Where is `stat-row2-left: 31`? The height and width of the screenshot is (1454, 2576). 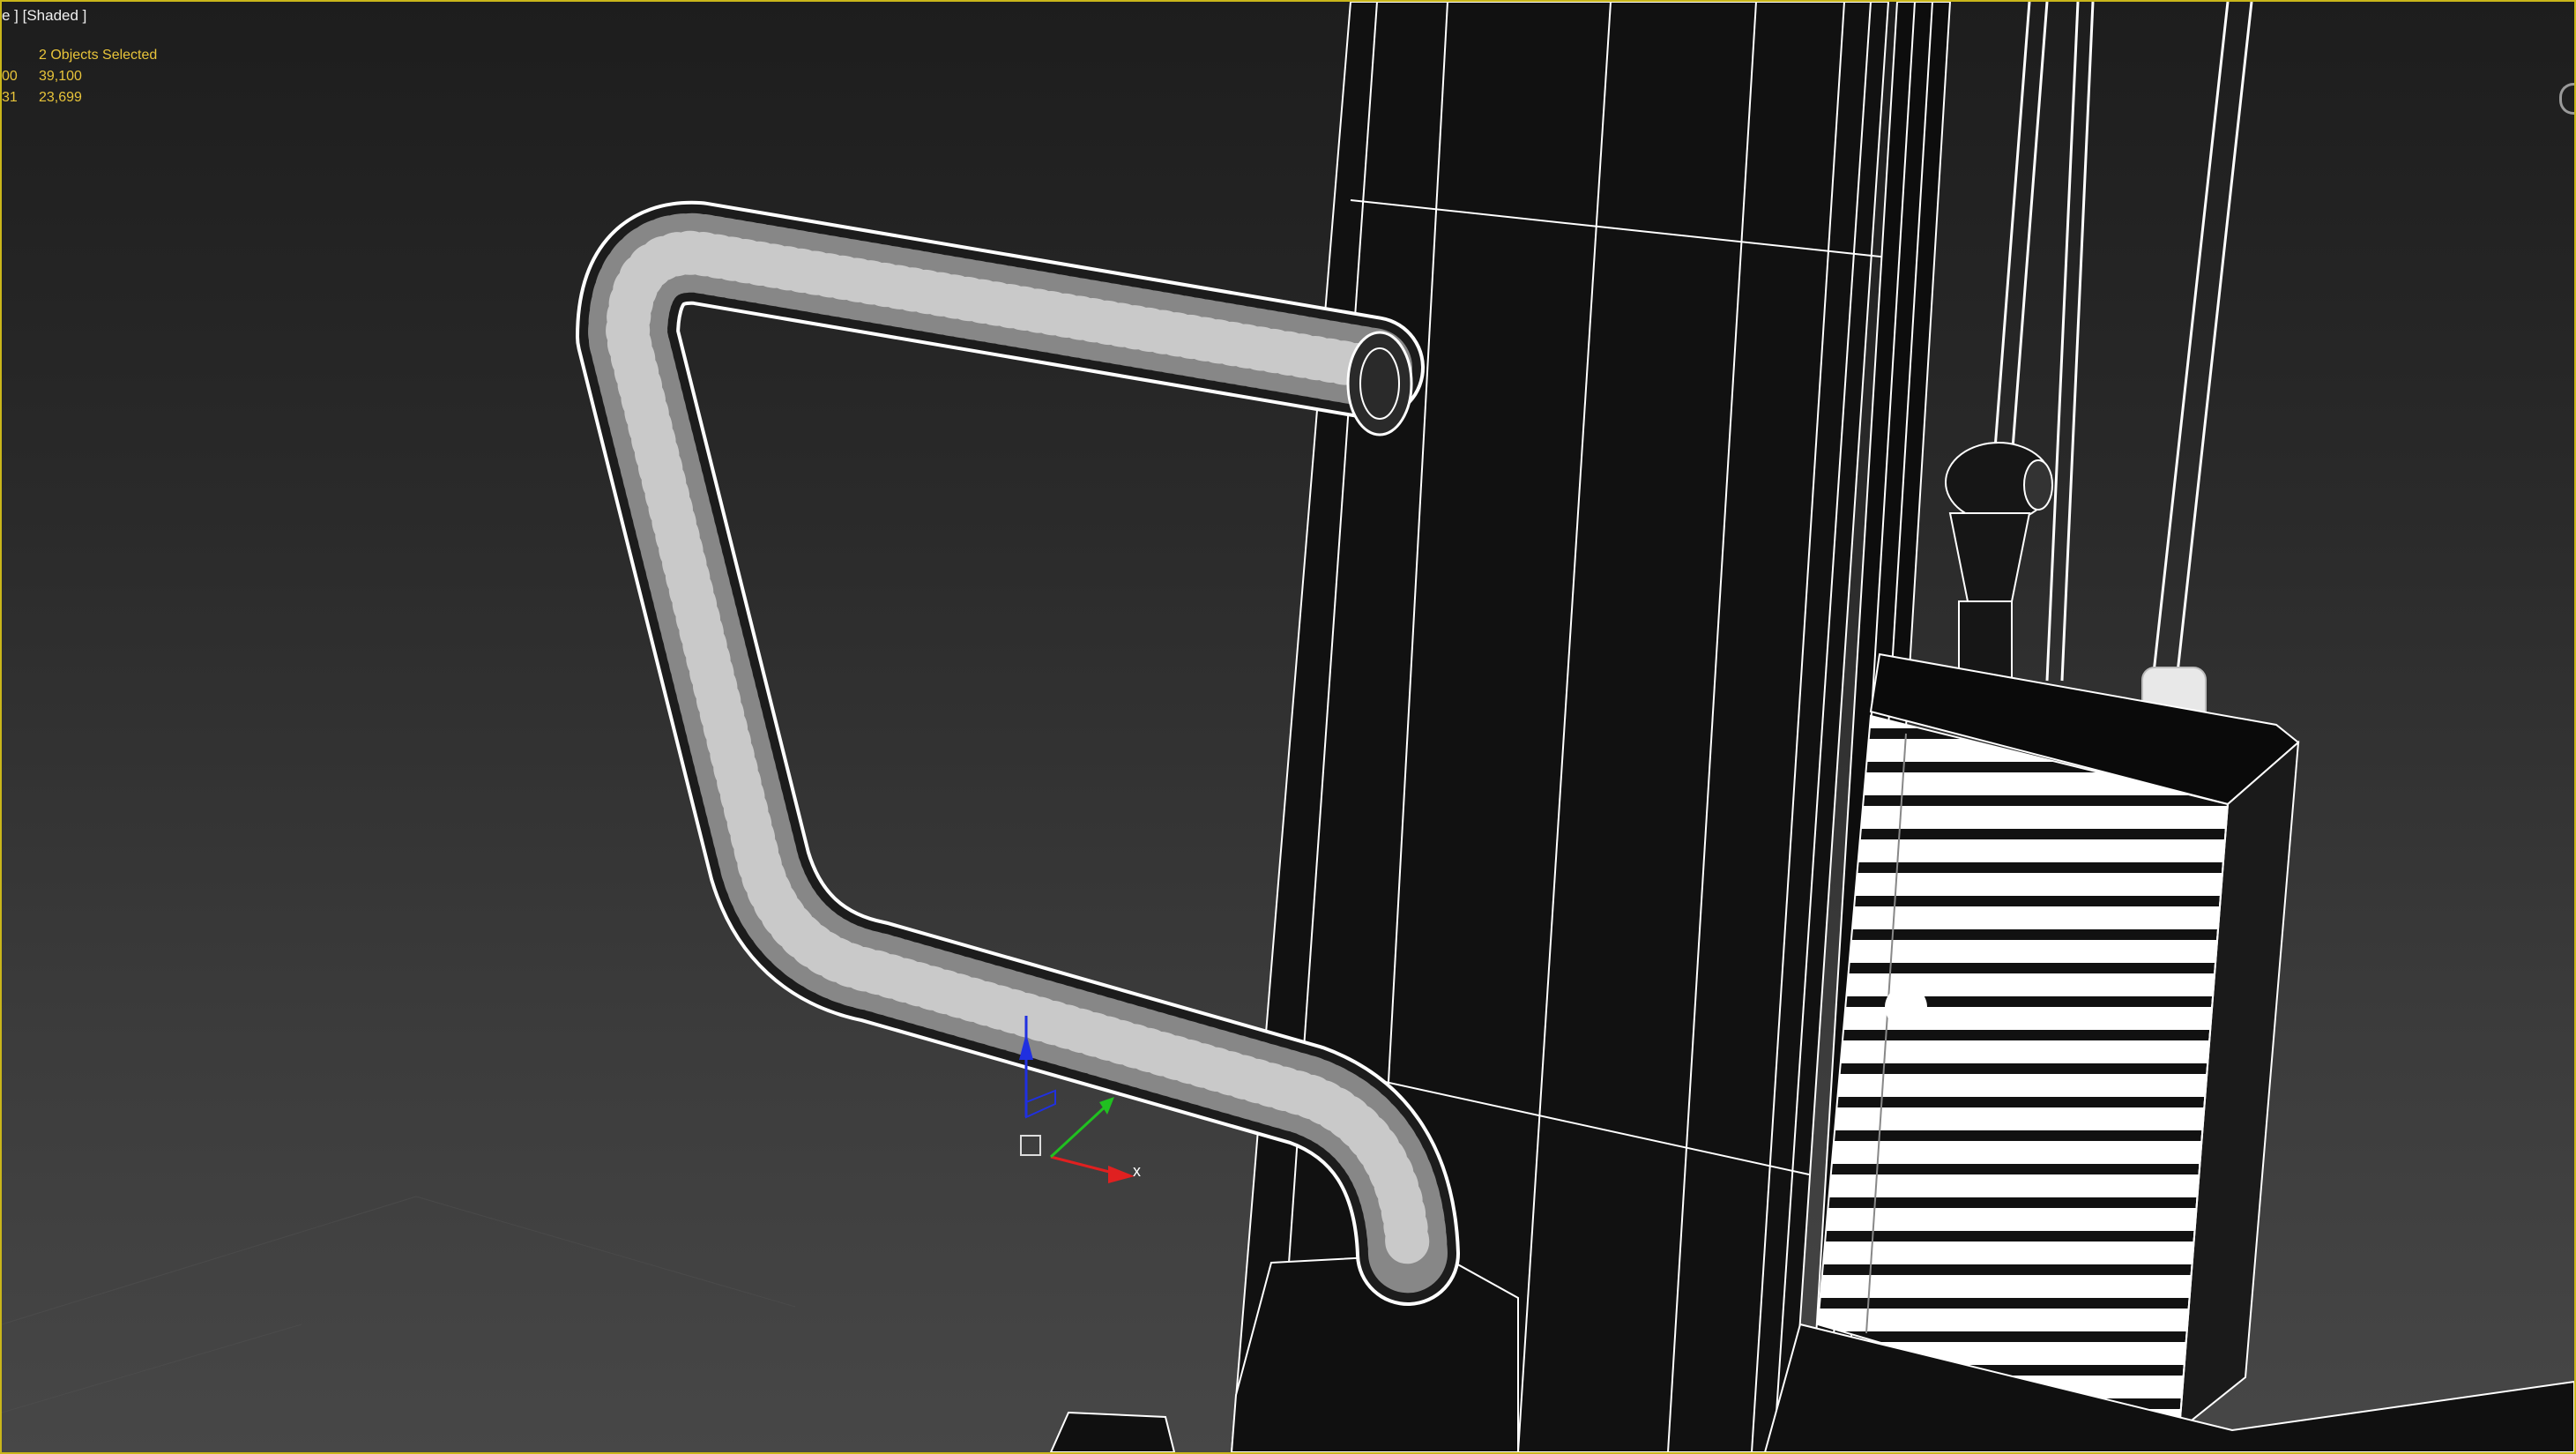 stat-row2-left: 31 is located at coordinates (10, 97).